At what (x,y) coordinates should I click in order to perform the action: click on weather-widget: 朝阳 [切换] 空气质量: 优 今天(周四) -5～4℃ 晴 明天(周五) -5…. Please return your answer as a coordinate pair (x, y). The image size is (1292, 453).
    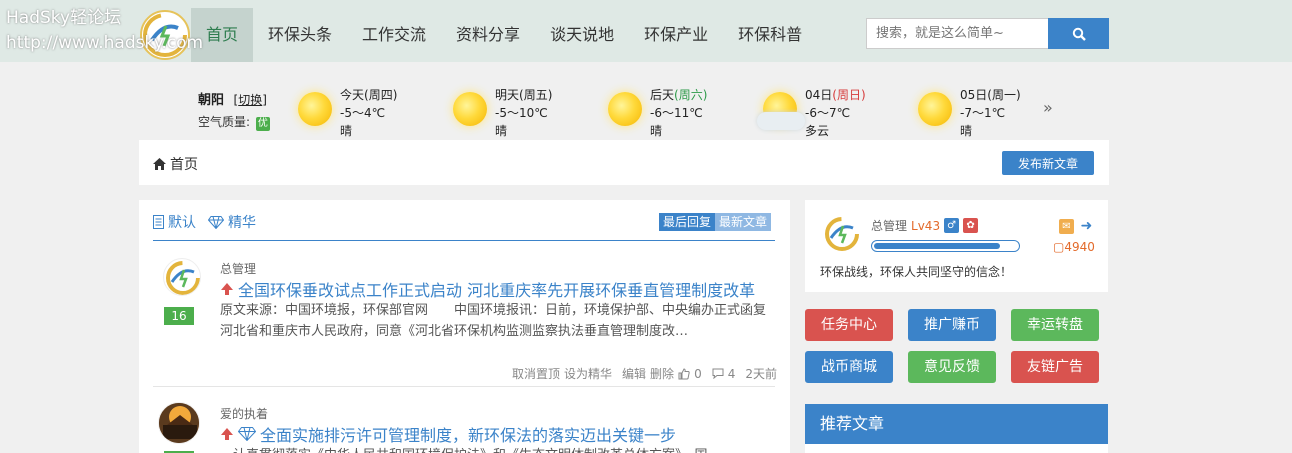
    Looking at the image, I should click on (624, 112).